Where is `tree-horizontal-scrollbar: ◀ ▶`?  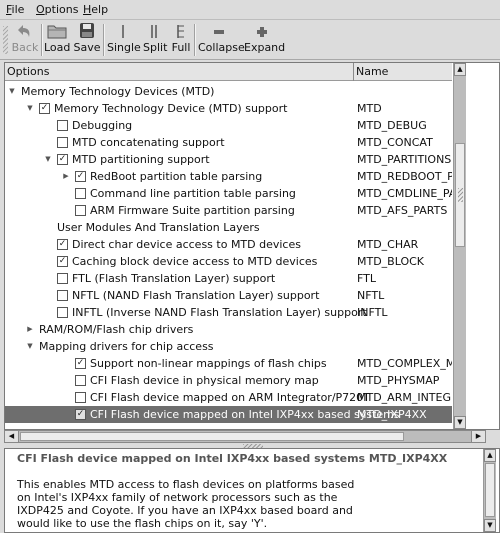
tree-horizontal-scrollbar: ◀ ▶ is located at coordinates (245, 436).